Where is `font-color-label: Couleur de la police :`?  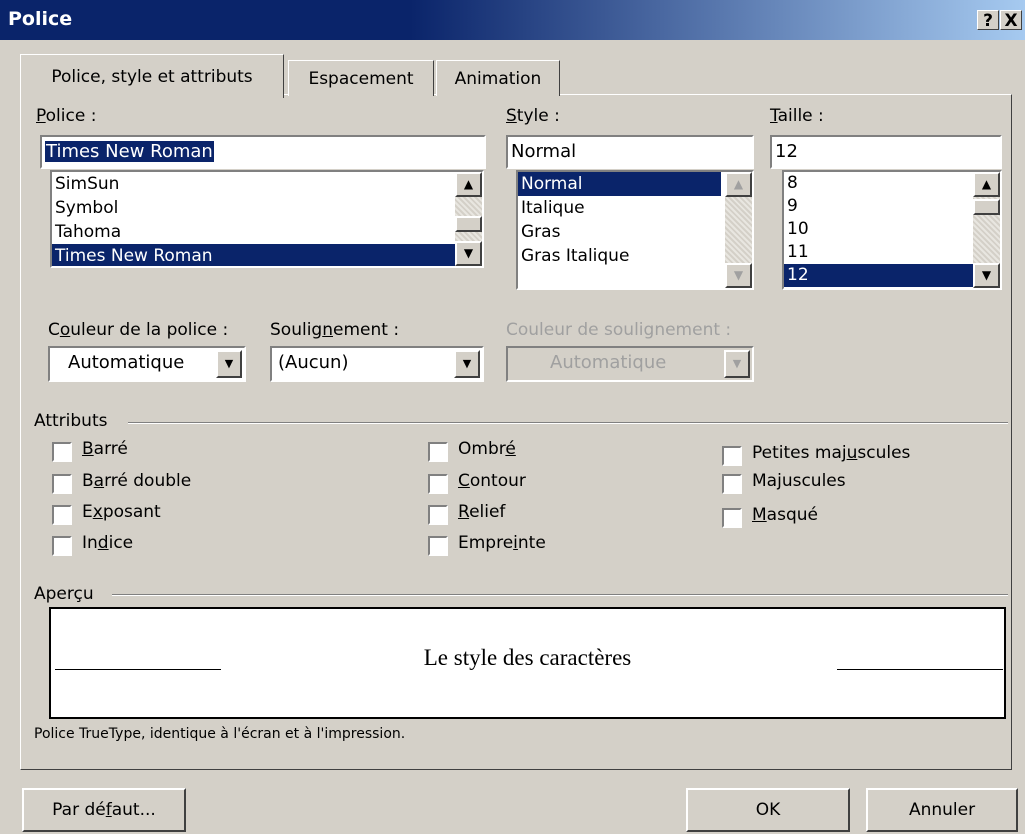
font-color-label: Couleur de la police : is located at coordinates (138, 330).